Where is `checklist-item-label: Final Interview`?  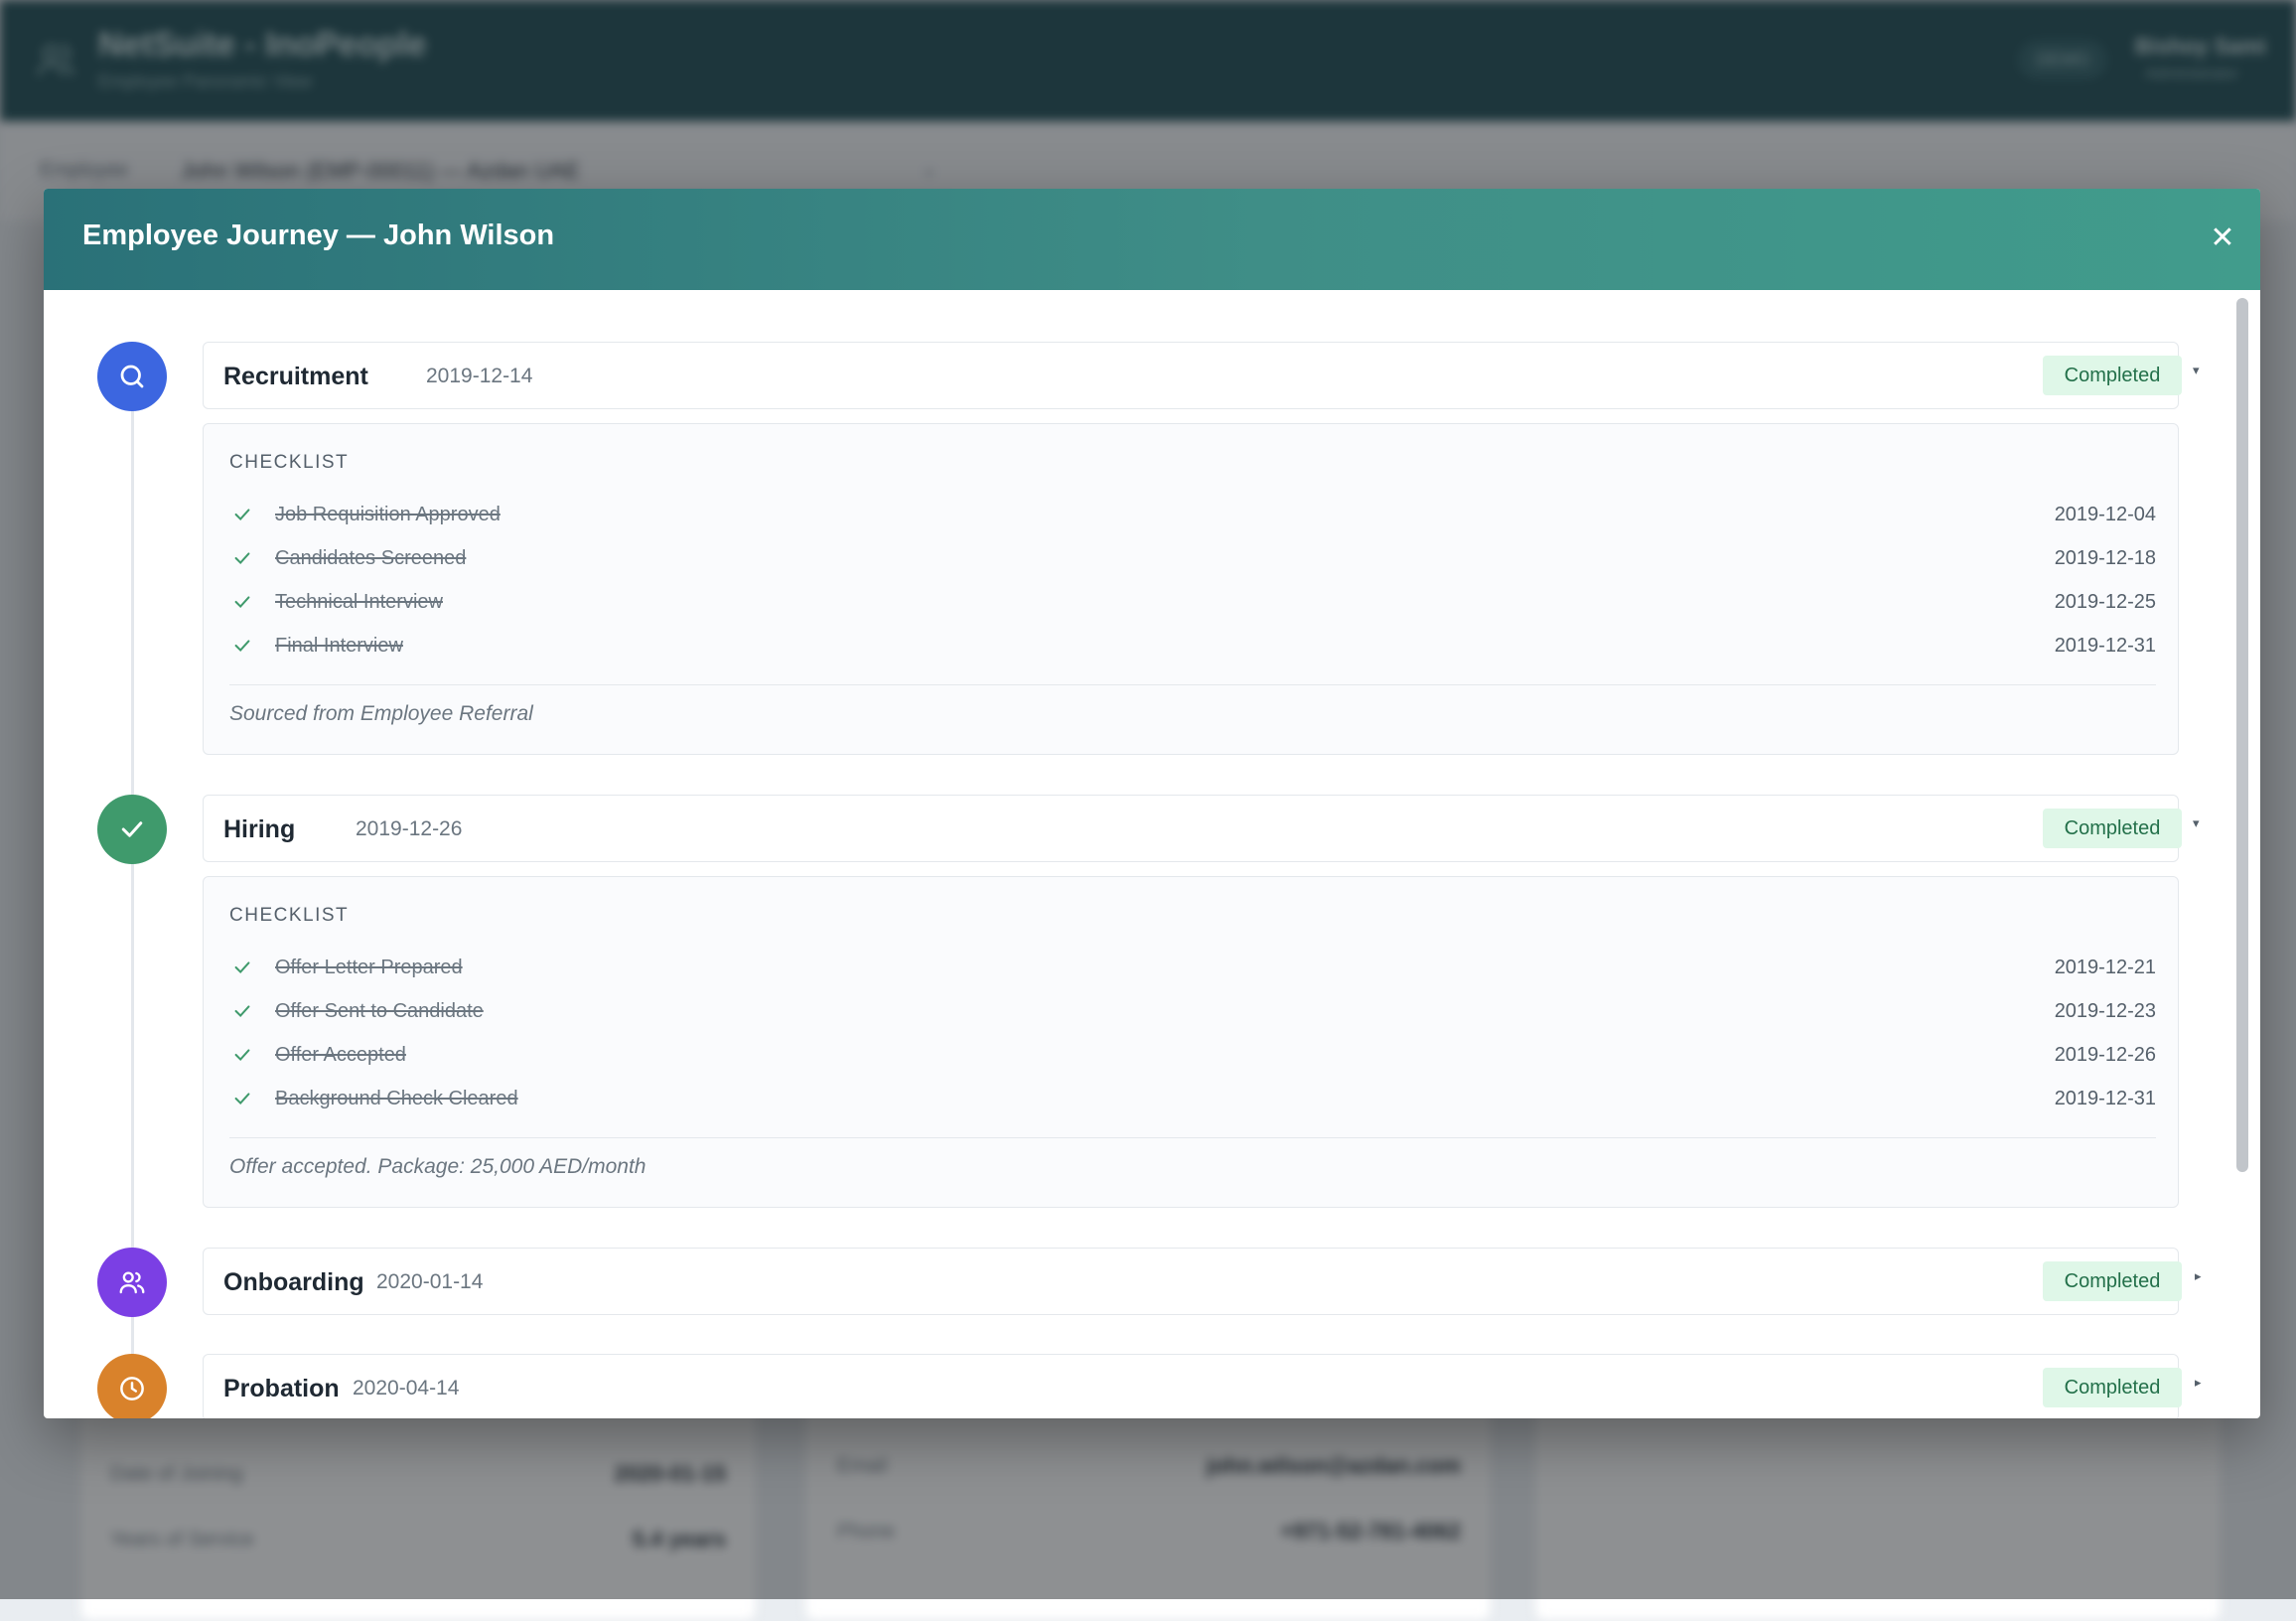
checklist-item-label: Final Interview is located at coordinates (339, 646).